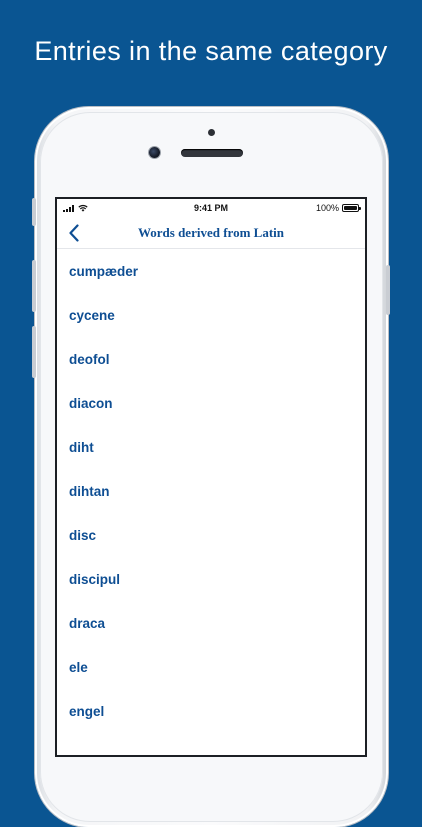  Describe the element at coordinates (211, 403) in the screenshot. I see `list-item: diacon` at that location.